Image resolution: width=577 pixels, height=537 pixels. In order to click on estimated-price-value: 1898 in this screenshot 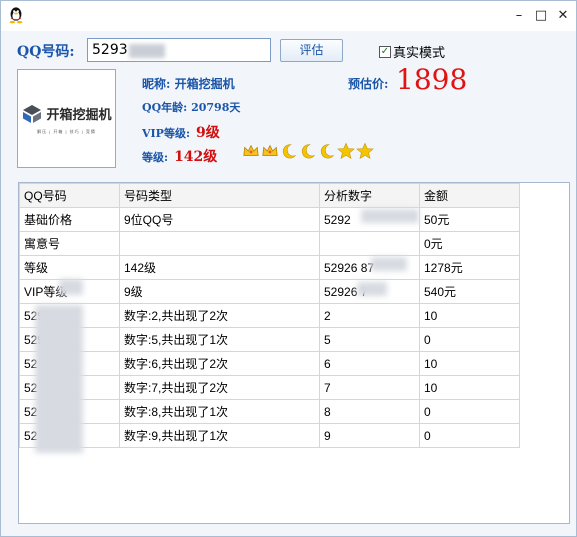, I will do `click(432, 79)`.